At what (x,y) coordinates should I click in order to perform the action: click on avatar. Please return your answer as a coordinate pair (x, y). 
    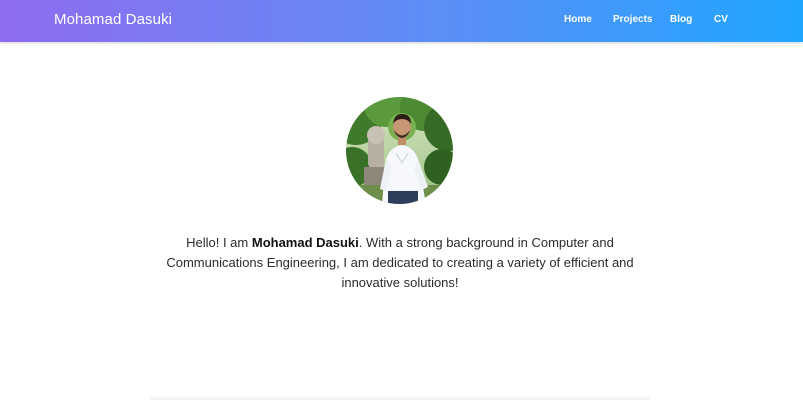
    Looking at the image, I should click on (399, 150).